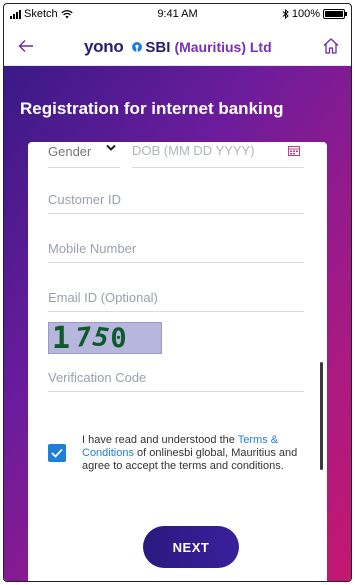 The height and width of the screenshot is (585, 355). What do you see at coordinates (61, 338) in the screenshot?
I see `captcha-char: 1` at bounding box center [61, 338].